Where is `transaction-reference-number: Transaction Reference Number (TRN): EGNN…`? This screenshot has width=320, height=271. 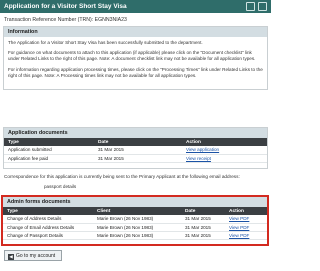
transaction-reference-number: Transaction Reference Number (TRN): EGNN… is located at coordinates (65, 20).